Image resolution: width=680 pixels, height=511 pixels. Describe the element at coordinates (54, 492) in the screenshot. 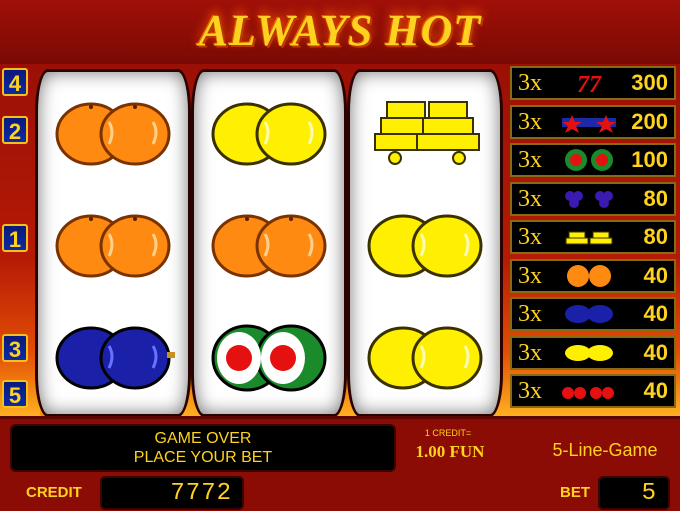

I see `credit-label: CREDIT` at that location.